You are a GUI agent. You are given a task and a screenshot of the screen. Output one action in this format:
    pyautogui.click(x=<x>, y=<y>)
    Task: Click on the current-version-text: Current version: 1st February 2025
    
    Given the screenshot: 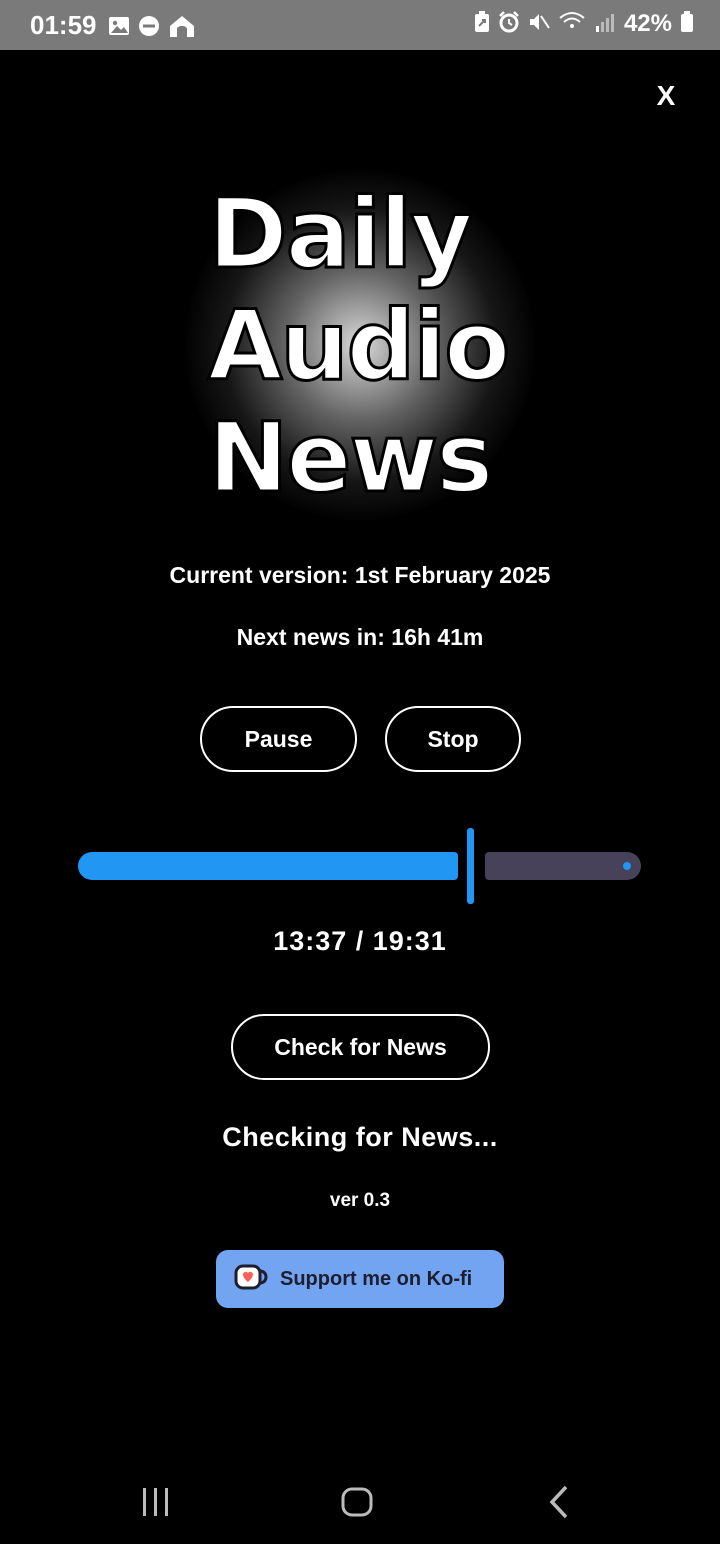 What is the action you would take?
    pyautogui.click(x=360, y=575)
    